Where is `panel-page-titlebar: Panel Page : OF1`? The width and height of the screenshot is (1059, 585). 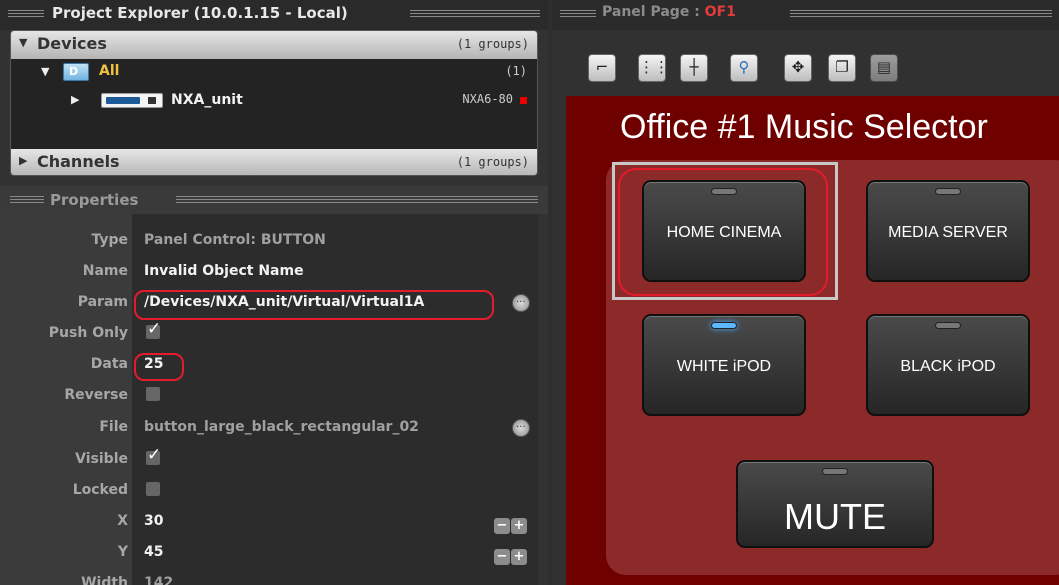 panel-page-titlebar: Panel Page : OF1 is located at coordinates (805, 15).